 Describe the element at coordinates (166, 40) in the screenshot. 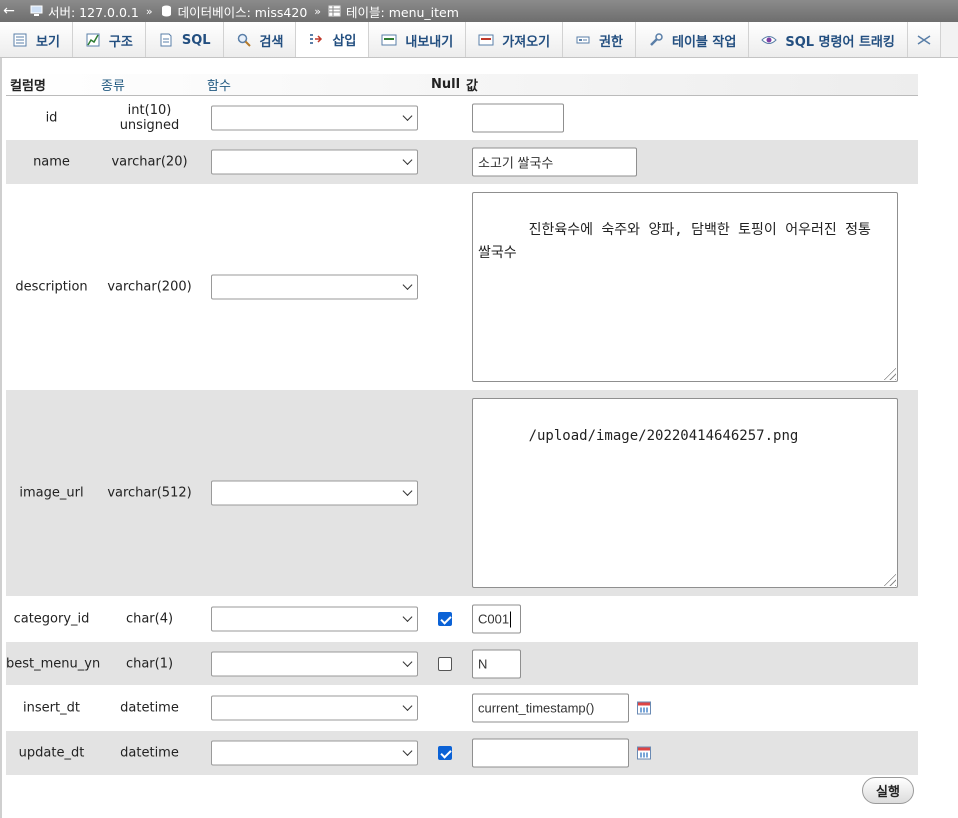

I see `sql-icon` at that location.